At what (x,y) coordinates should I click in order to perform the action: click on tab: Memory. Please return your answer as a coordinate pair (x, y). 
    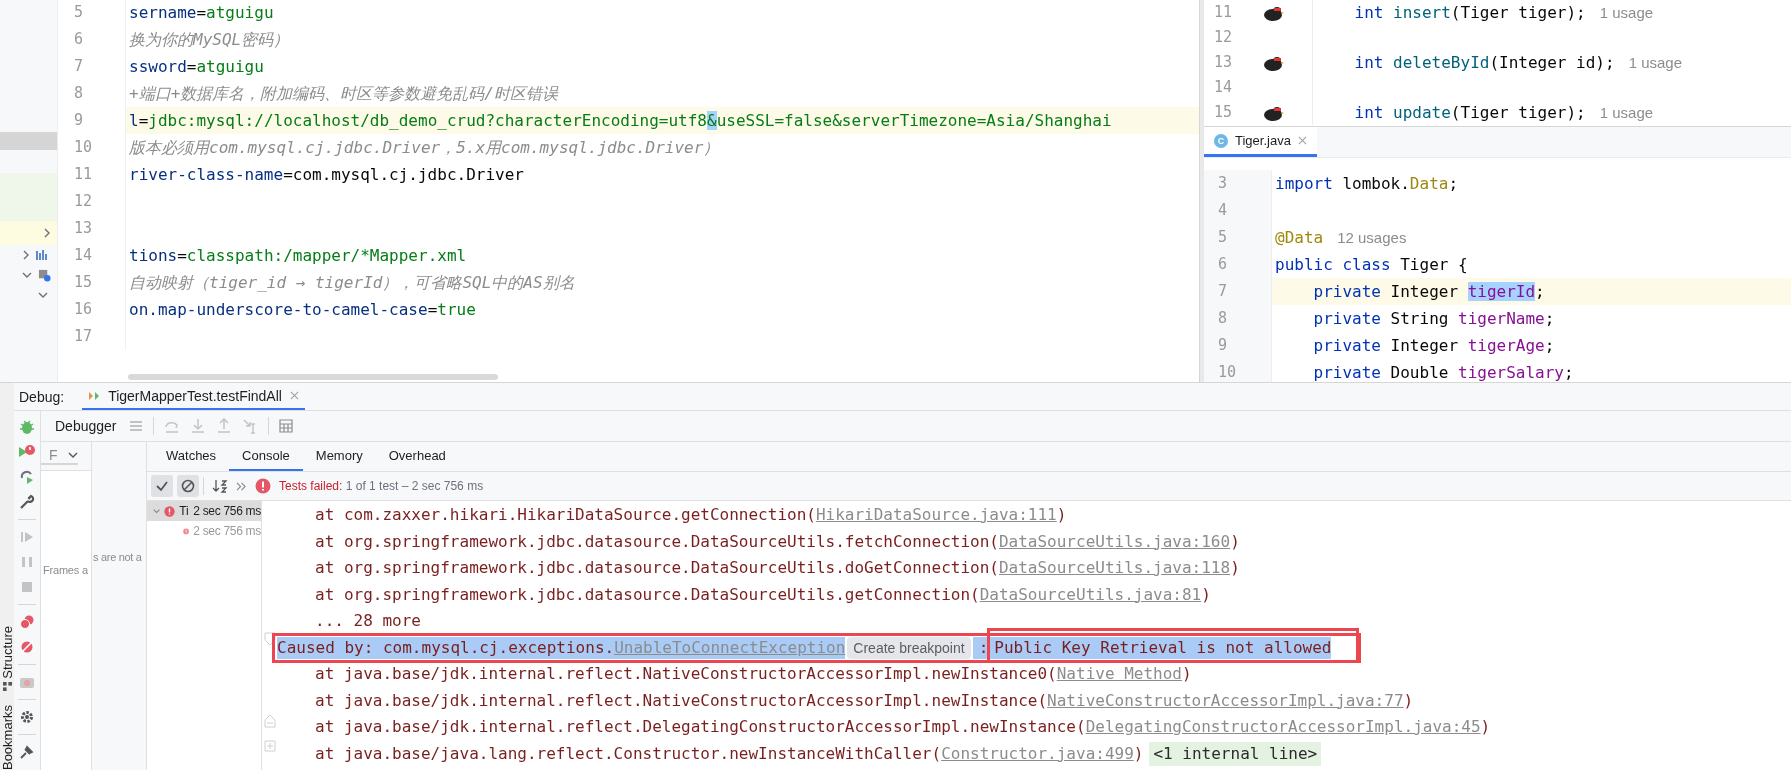
    Looking at the image, I should click on (339, 456).